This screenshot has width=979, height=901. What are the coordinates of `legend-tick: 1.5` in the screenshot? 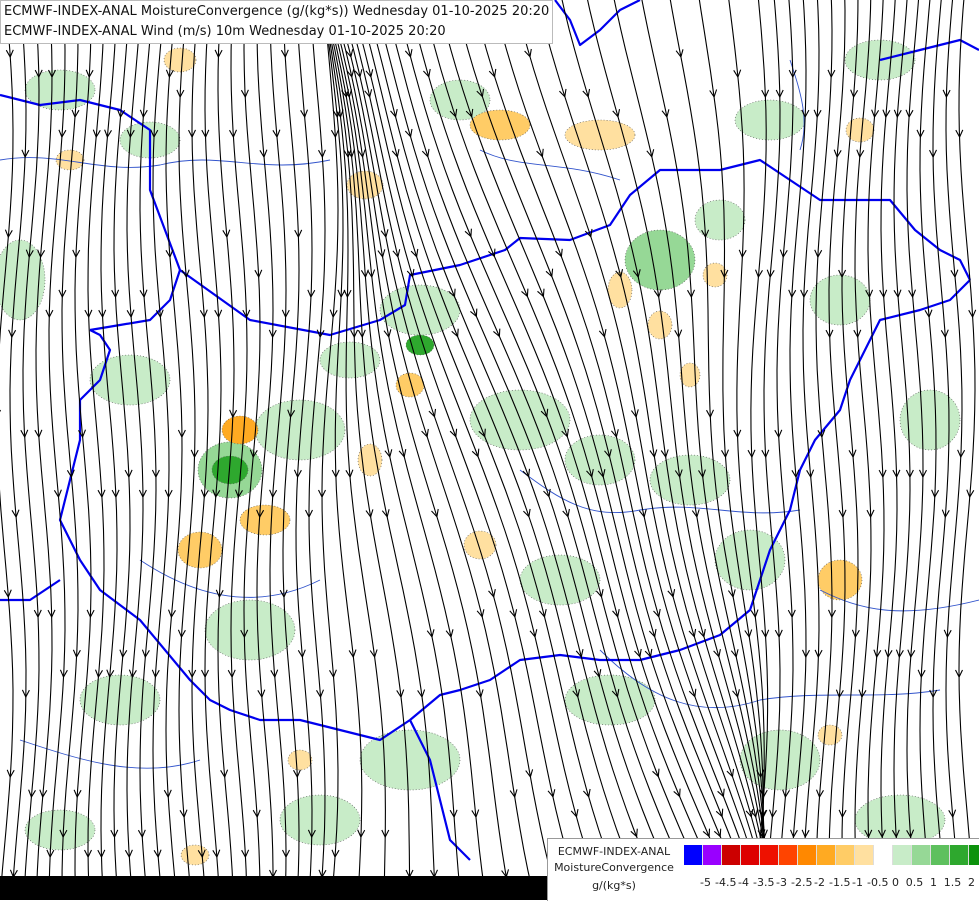 It's located at (952, 882).